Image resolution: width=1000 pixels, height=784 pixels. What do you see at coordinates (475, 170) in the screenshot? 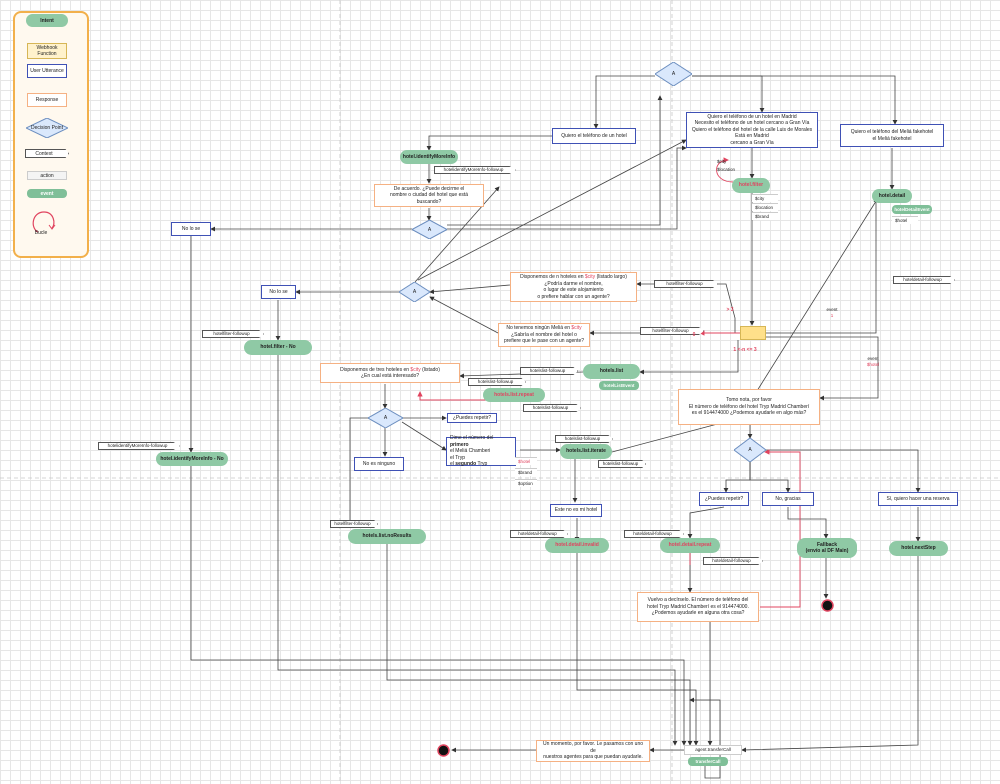
I see `context-identify-fu: hotelidentifyMoreInfo-followup` at bounding box center [475, 170].